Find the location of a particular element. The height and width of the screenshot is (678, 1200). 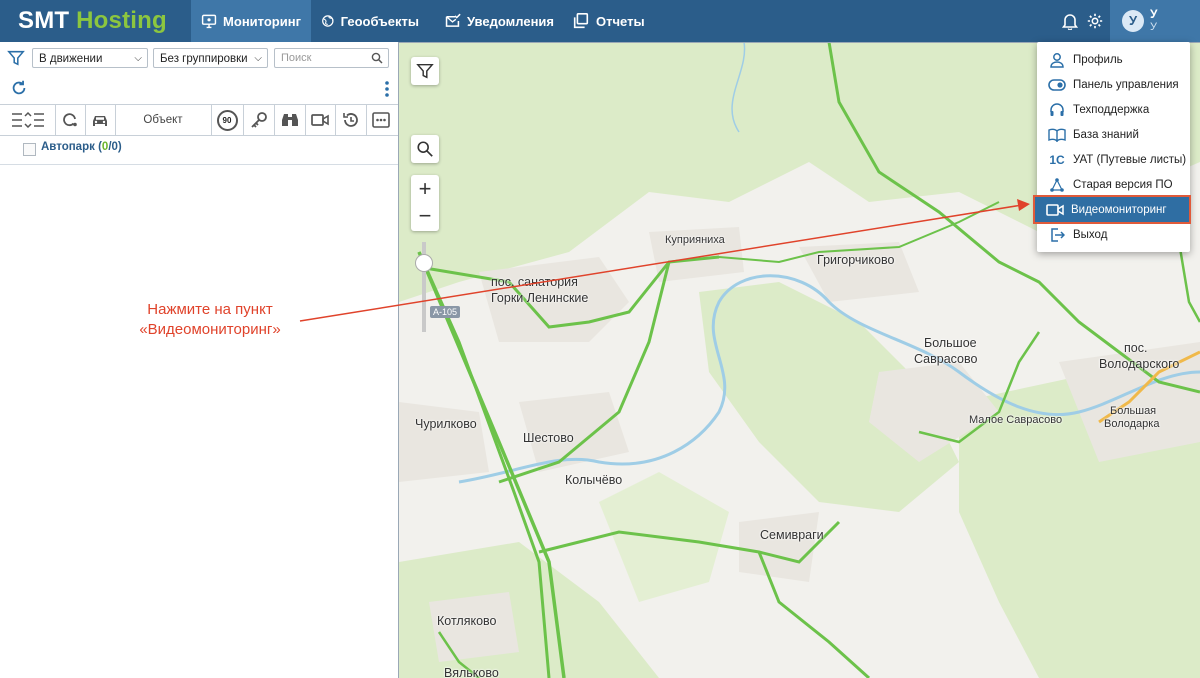

map-label: Володарка is located at coordinates (1132, 424).